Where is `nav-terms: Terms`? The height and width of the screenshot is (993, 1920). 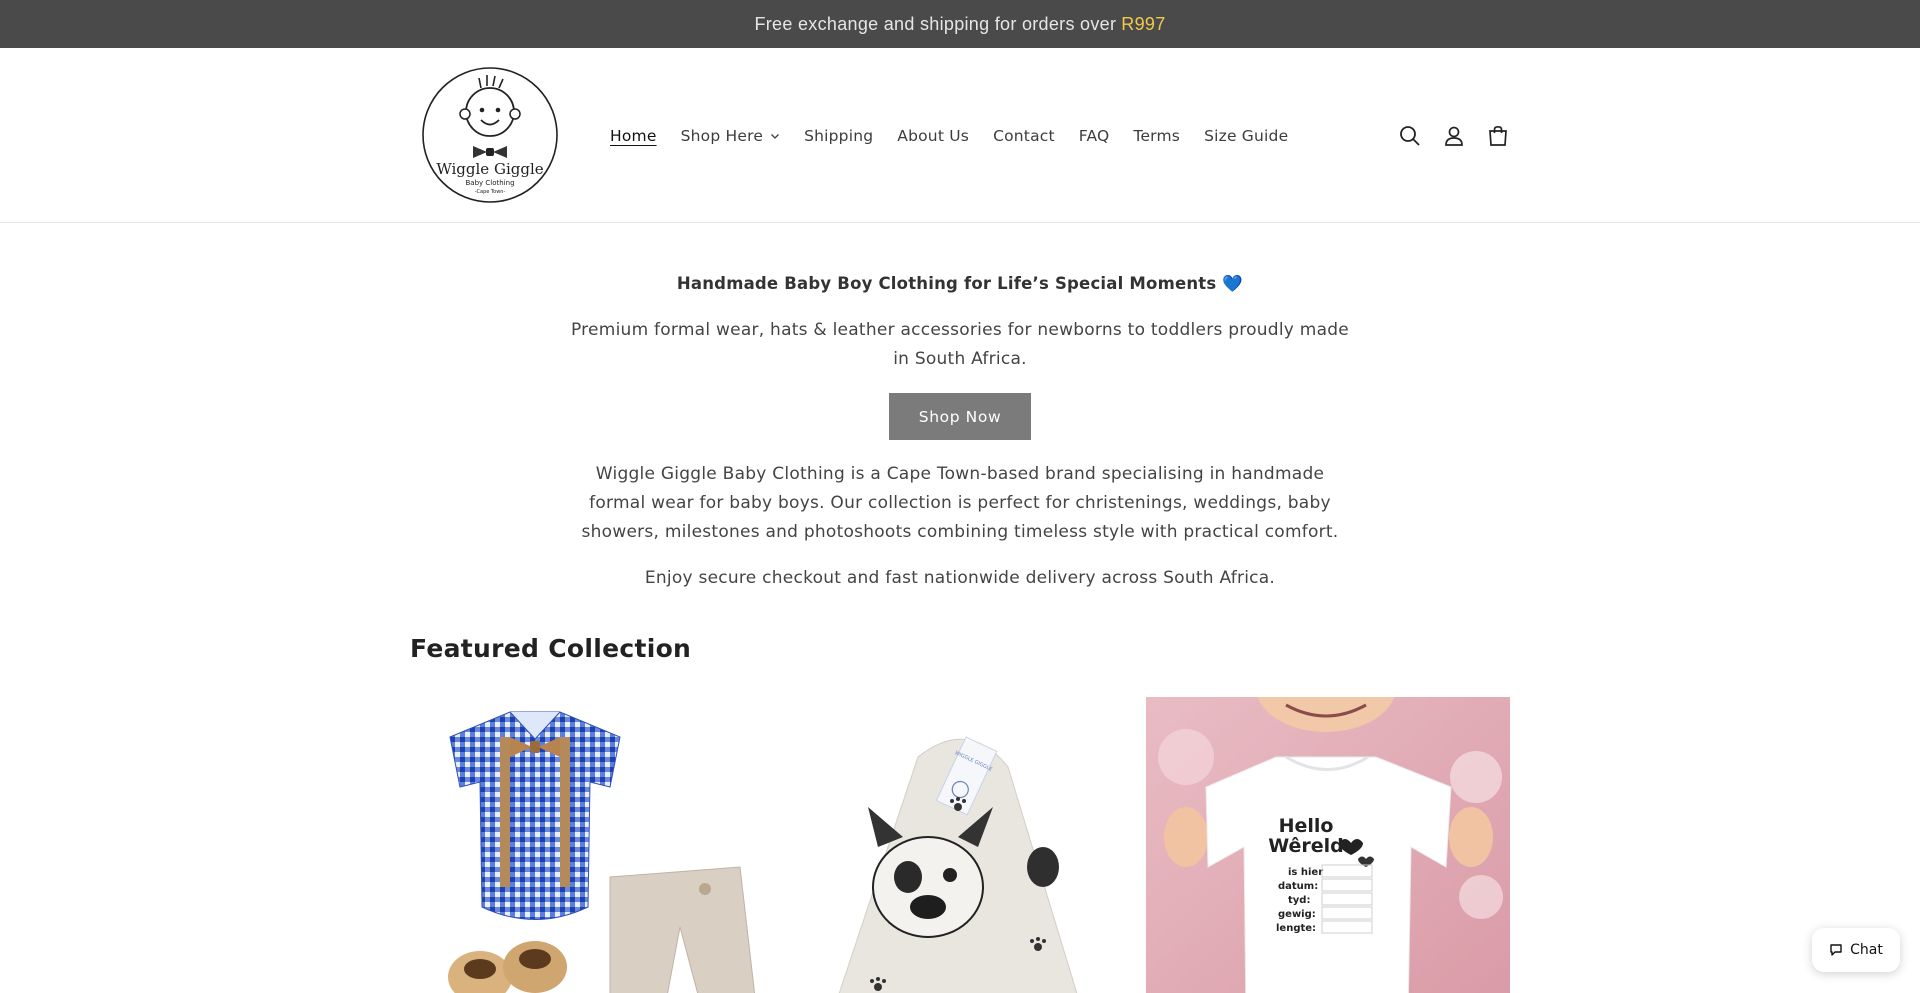 nav-terms: Terms is located at coordinates (1156, 136).